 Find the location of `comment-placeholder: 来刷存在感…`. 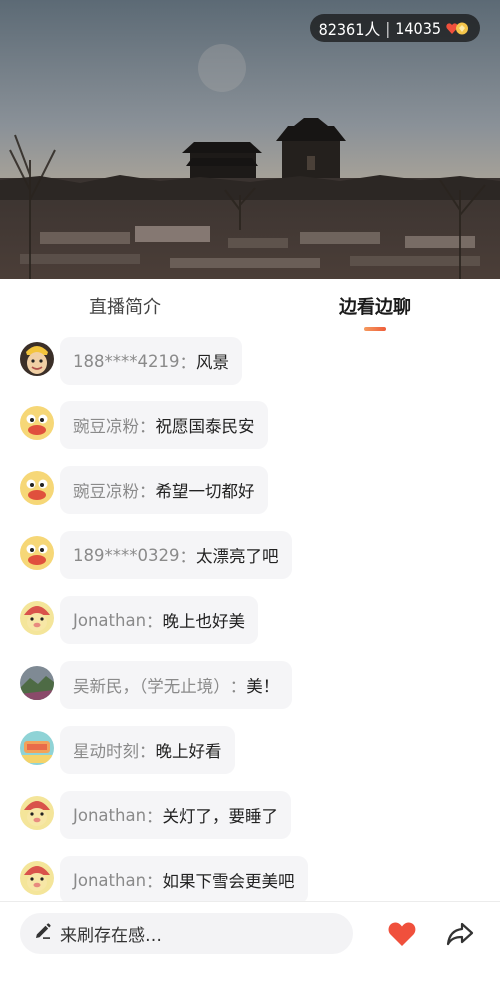

comment-placeholder: 来刷存在感… is located at coordinates (111, 936).